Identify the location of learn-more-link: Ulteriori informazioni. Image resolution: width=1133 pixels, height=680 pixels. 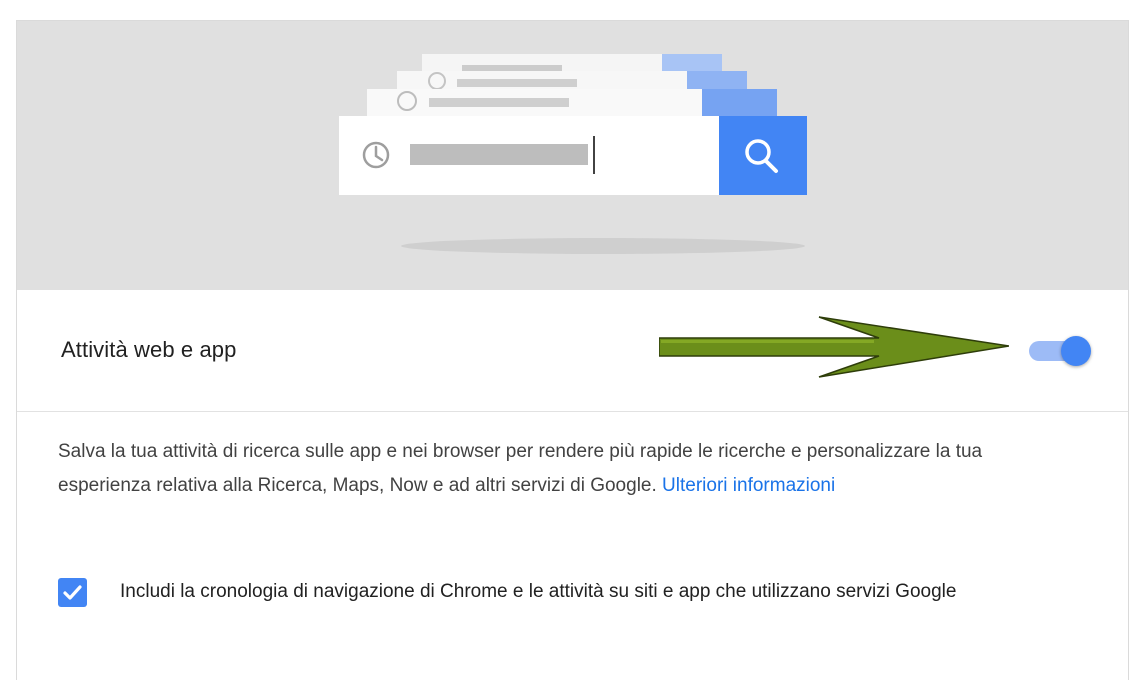
(748, 485).